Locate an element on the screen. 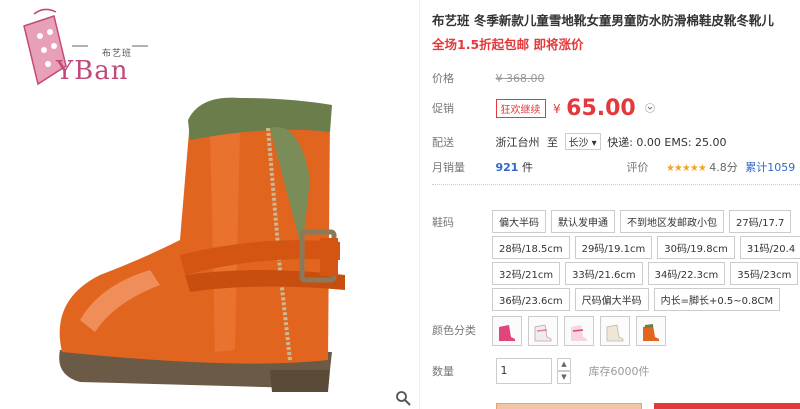 The width and height of the screenshot is (800, 409). promotion-tag: 狂欢继续 is located at coordinates (520, 108).